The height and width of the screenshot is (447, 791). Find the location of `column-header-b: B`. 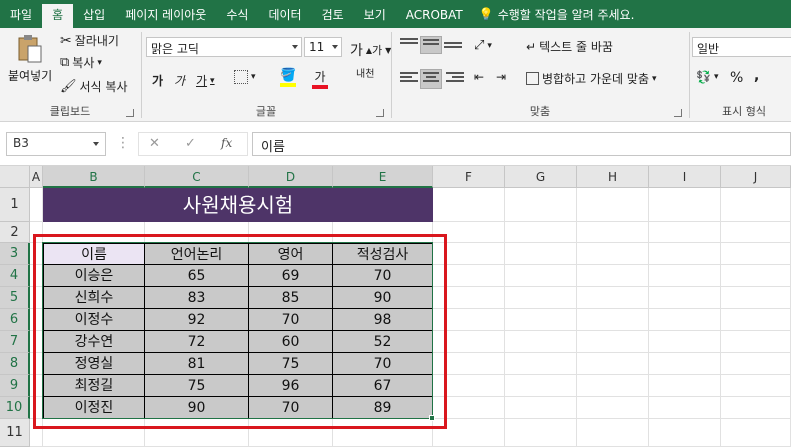

column-header-b: B is located at coordinates (94, 177).